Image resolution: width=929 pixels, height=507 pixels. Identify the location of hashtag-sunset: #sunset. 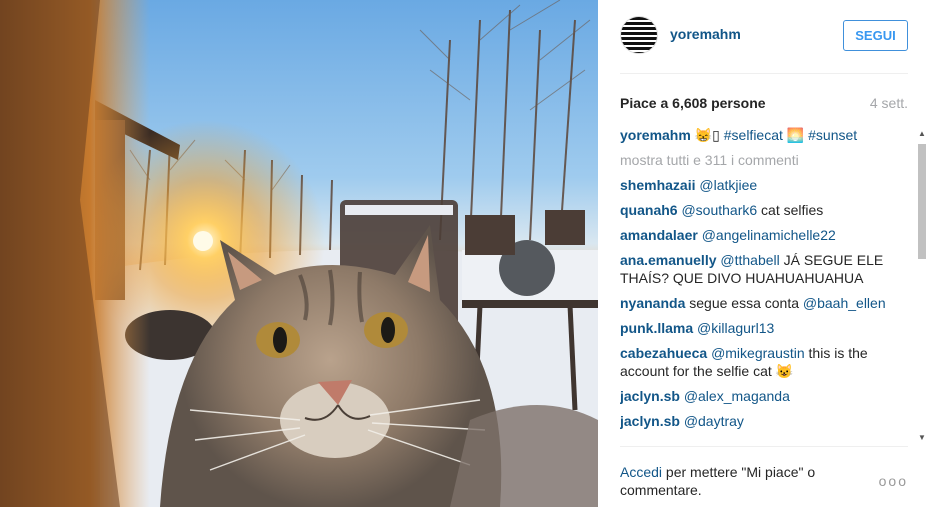
(832, 135).